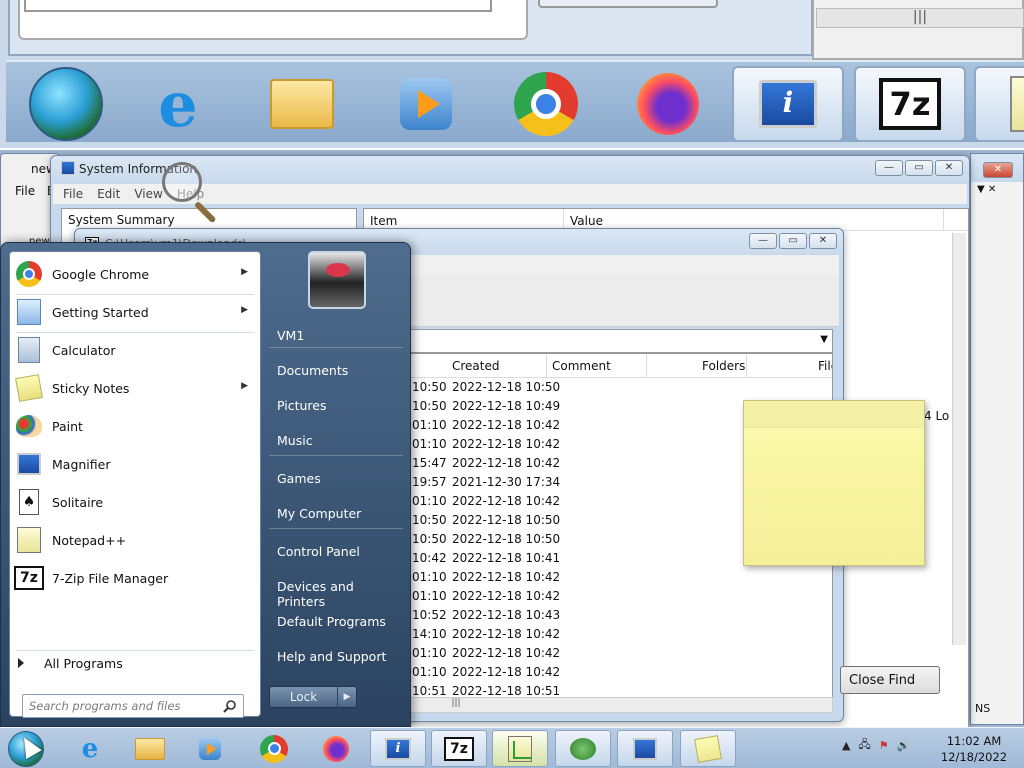 This screenshot has height=768, width=1024. I want to click on start-program-item: Magnifier, so click(135, 464).